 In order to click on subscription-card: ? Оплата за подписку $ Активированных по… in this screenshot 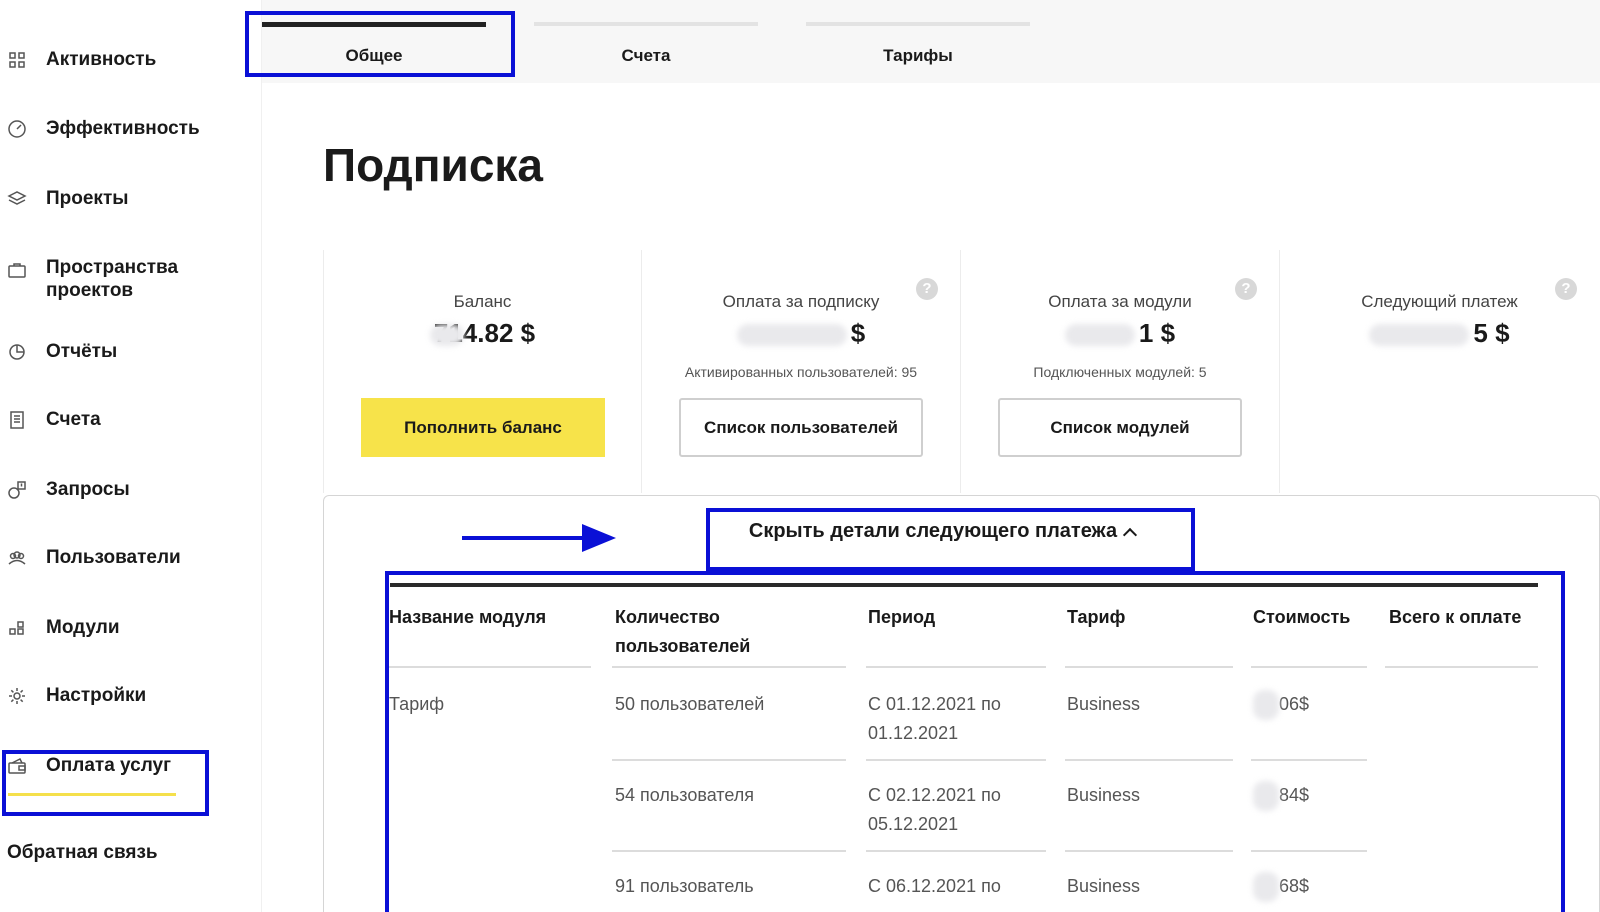, I will do `click(801, 371)`.